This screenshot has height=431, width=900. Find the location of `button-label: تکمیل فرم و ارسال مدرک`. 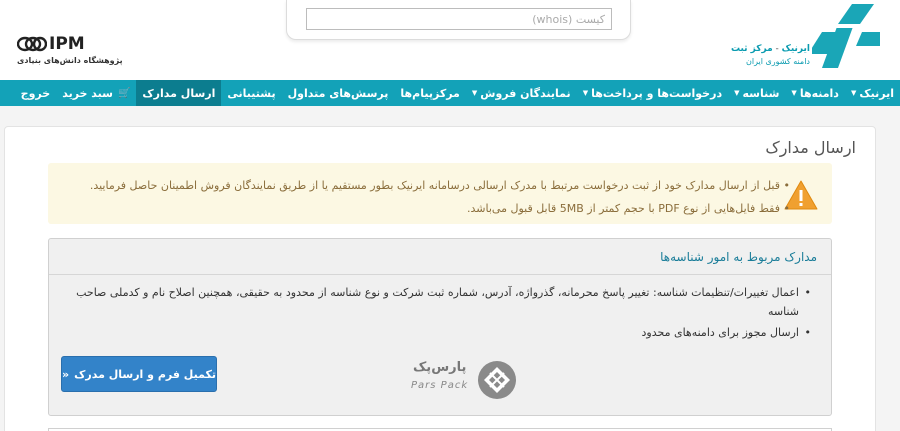

button-label: تکمیل فرم و ارسال مدرک is located at coordinates (145, 374).